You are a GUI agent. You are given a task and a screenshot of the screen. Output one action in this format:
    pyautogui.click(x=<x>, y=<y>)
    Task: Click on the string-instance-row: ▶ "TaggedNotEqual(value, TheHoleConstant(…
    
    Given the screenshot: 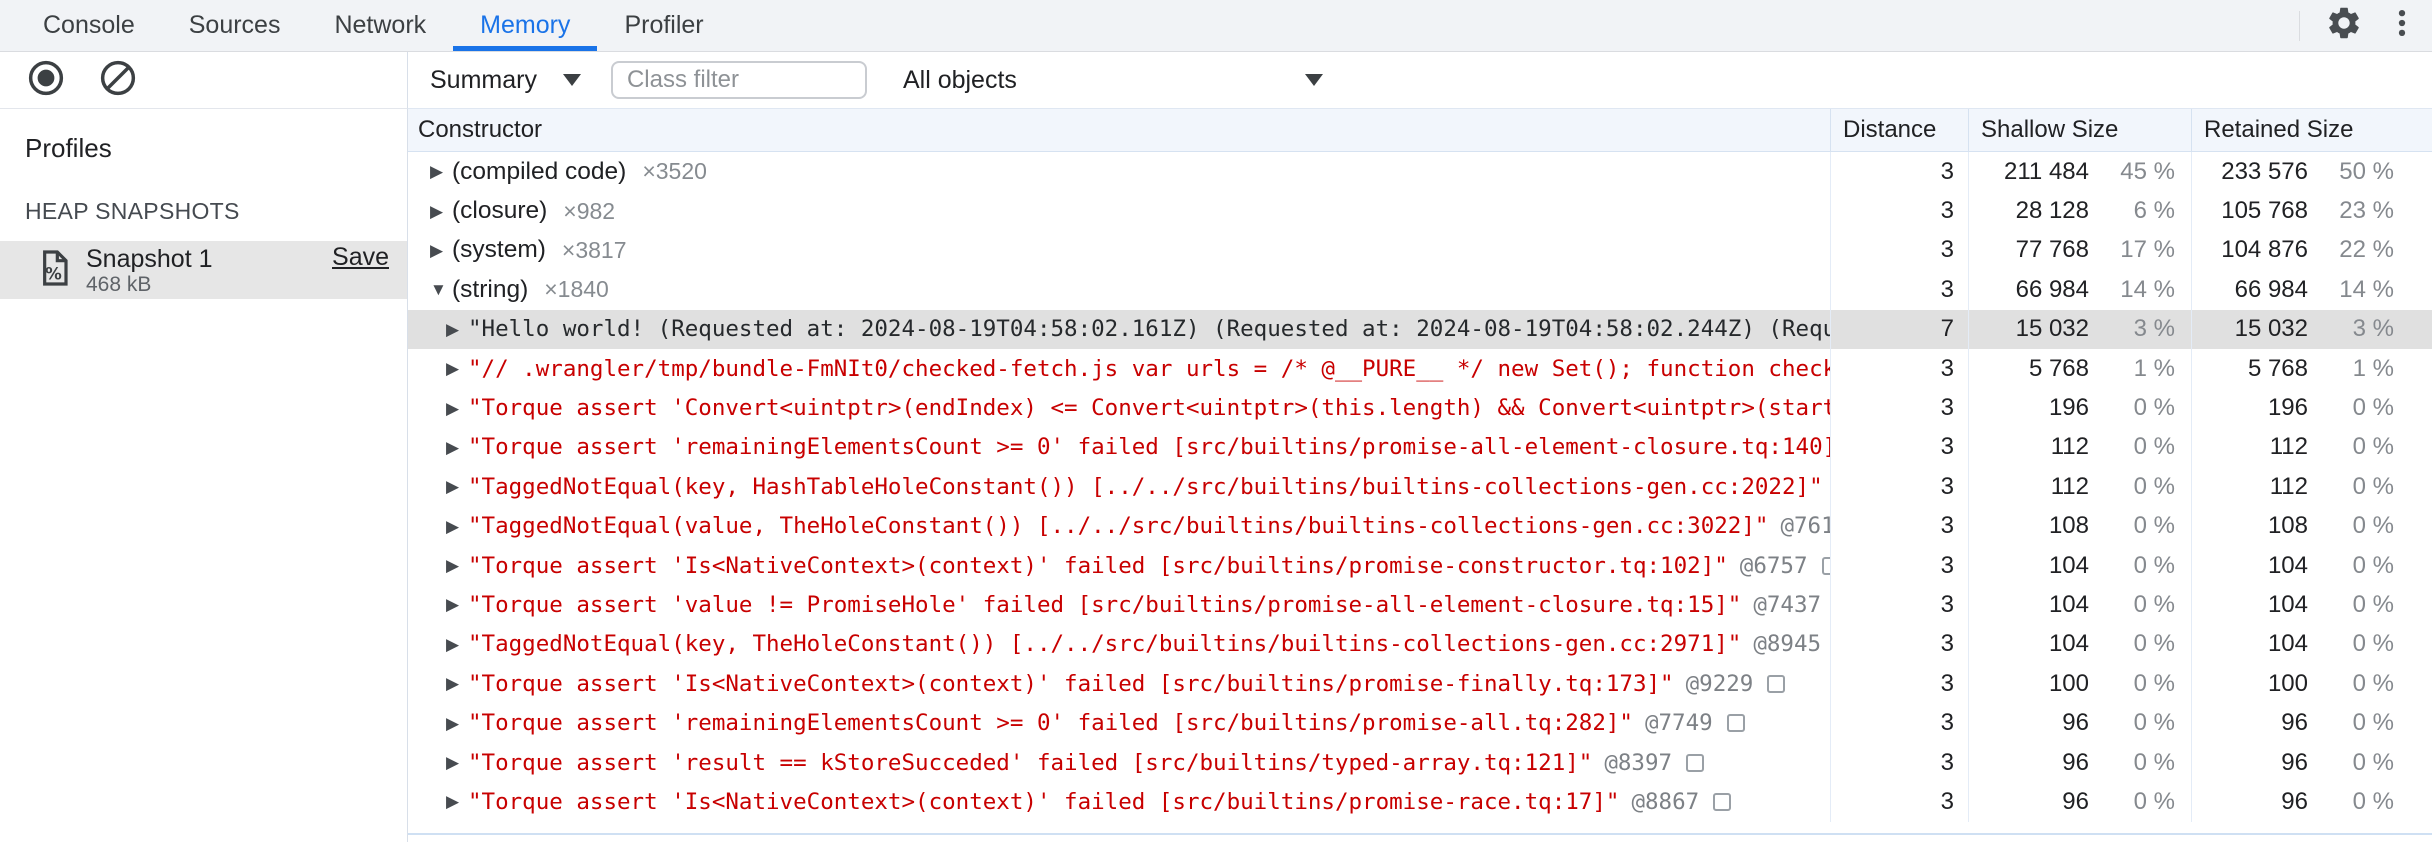 What is the action you would take?
    pyautogui.click(x=1420, y=526)
    